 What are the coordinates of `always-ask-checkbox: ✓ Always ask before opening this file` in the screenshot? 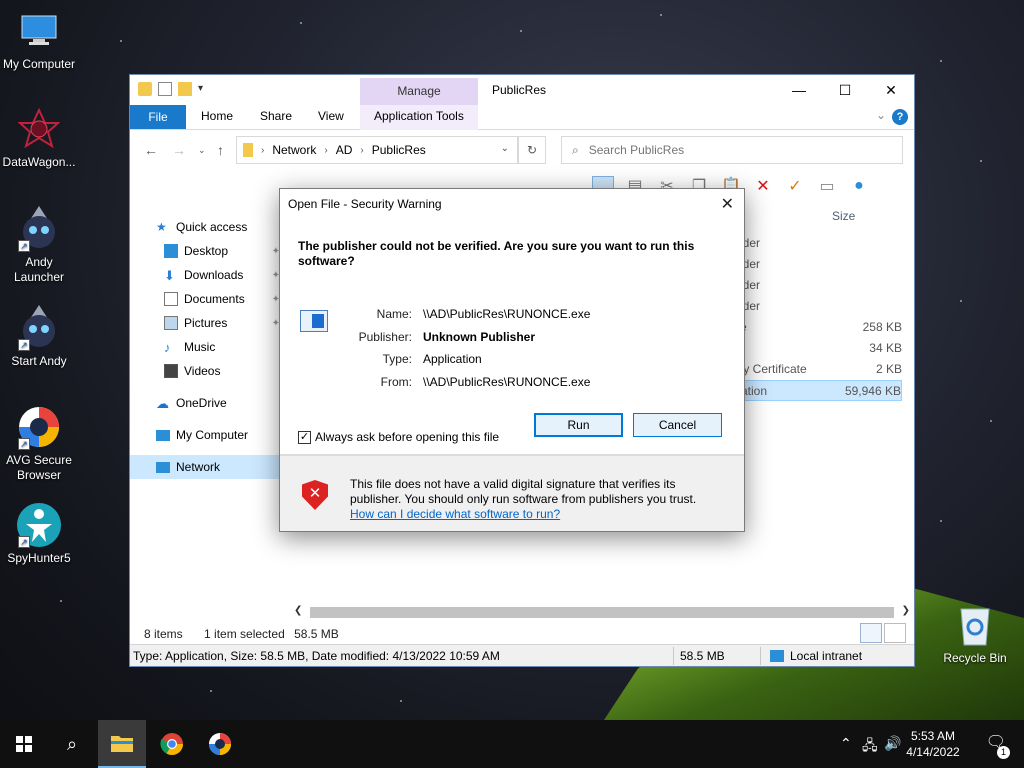 It's located at (398, 437).